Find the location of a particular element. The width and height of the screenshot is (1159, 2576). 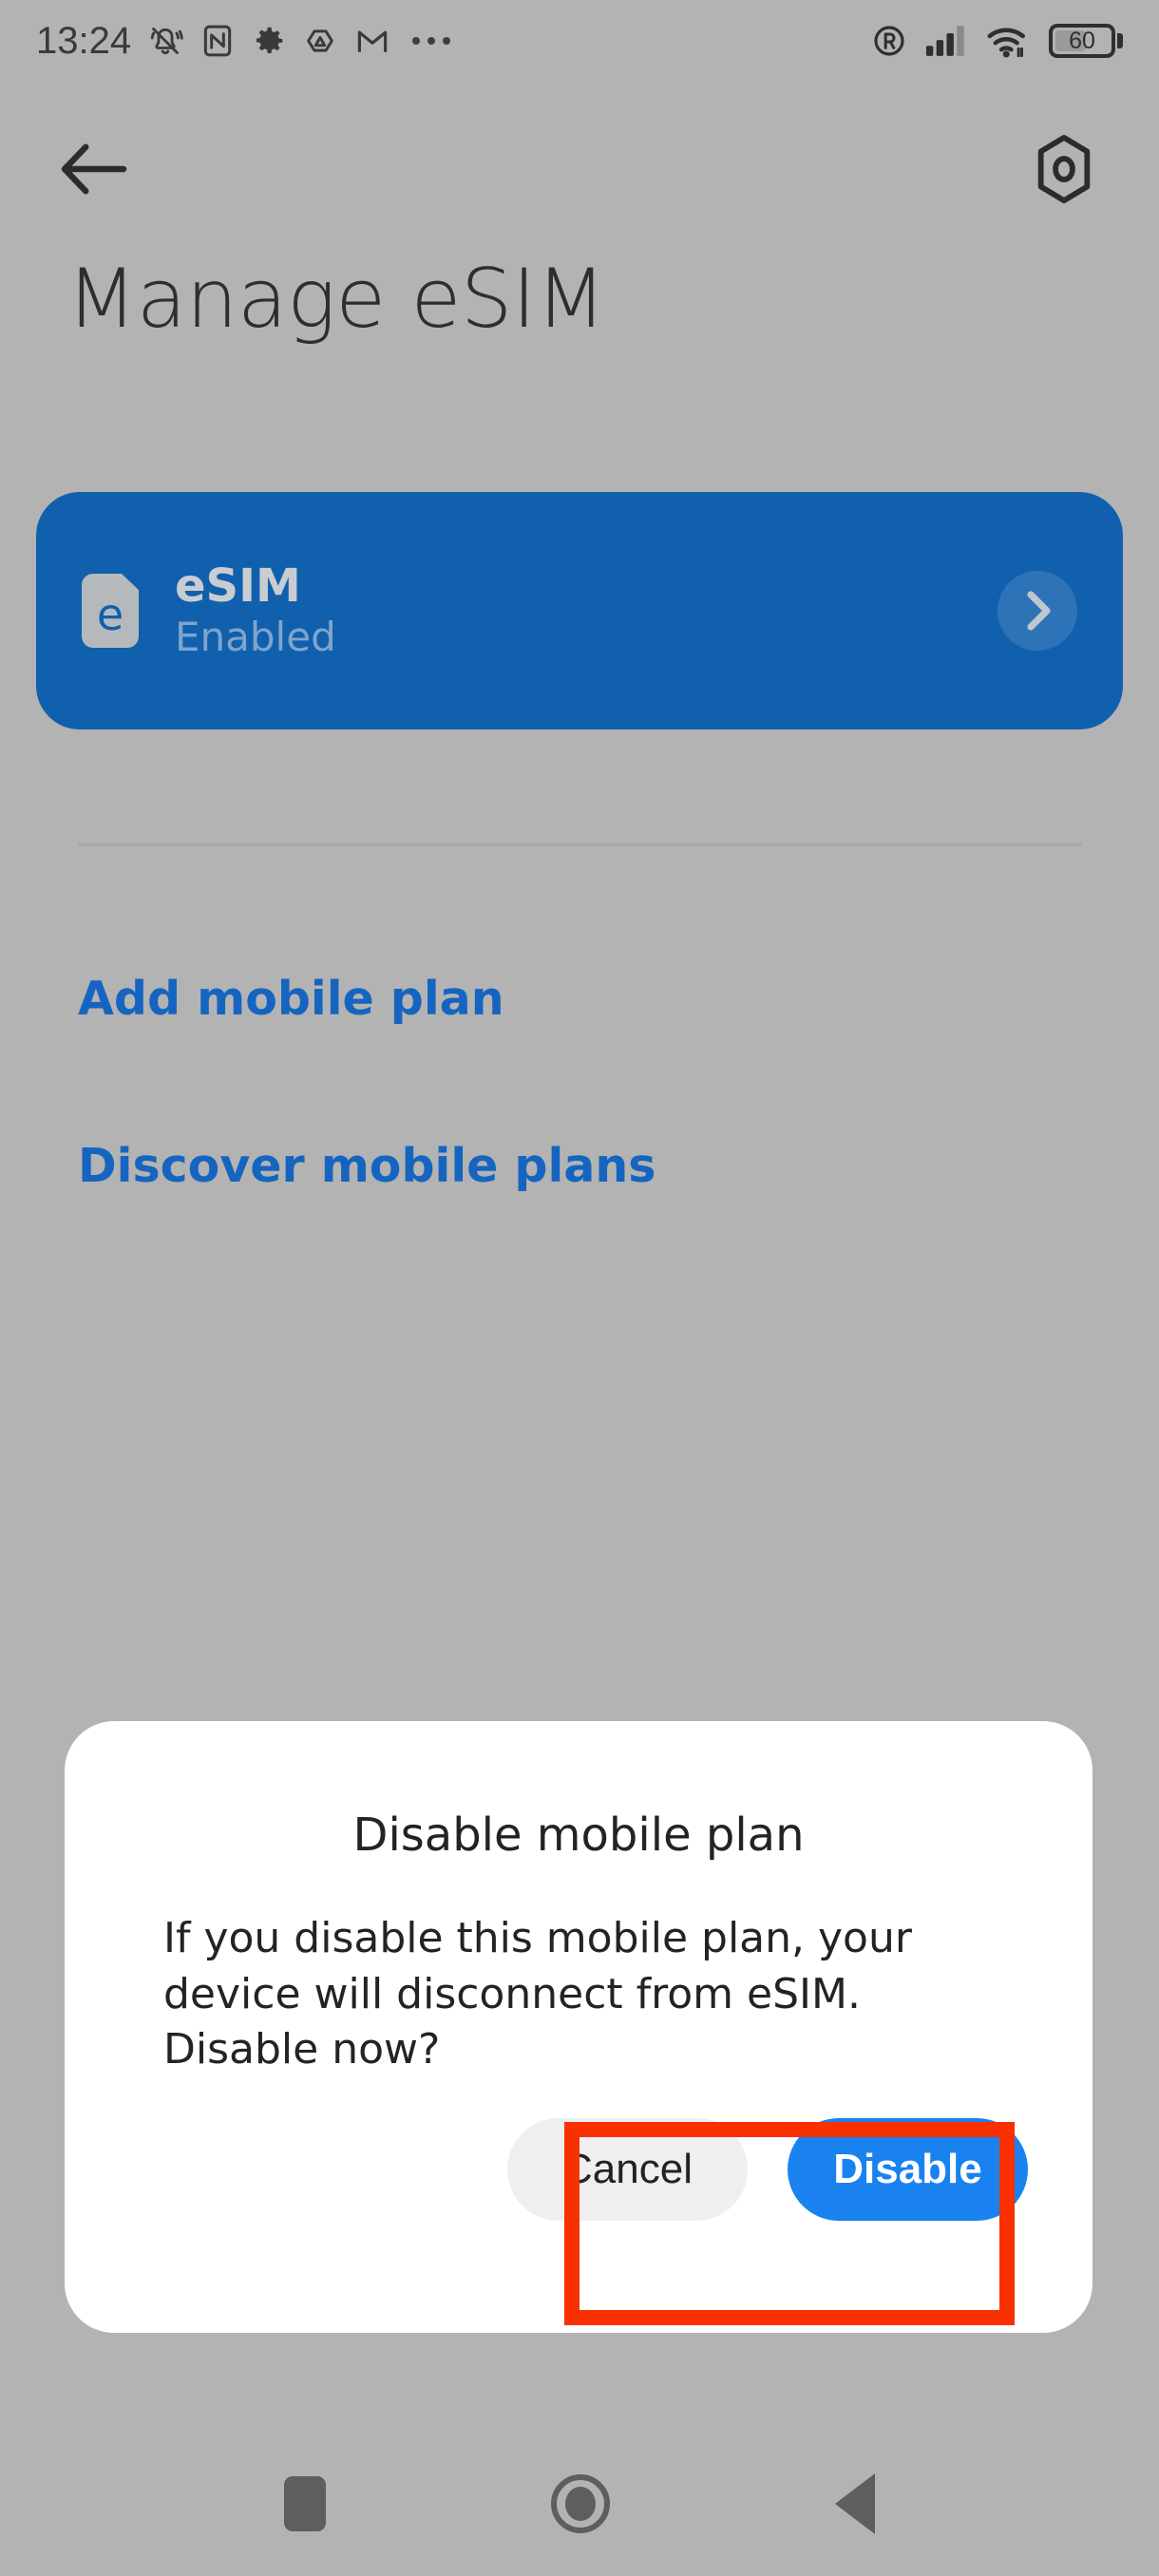

cancel-button: Cancel is located at coordinates (627, 2169).